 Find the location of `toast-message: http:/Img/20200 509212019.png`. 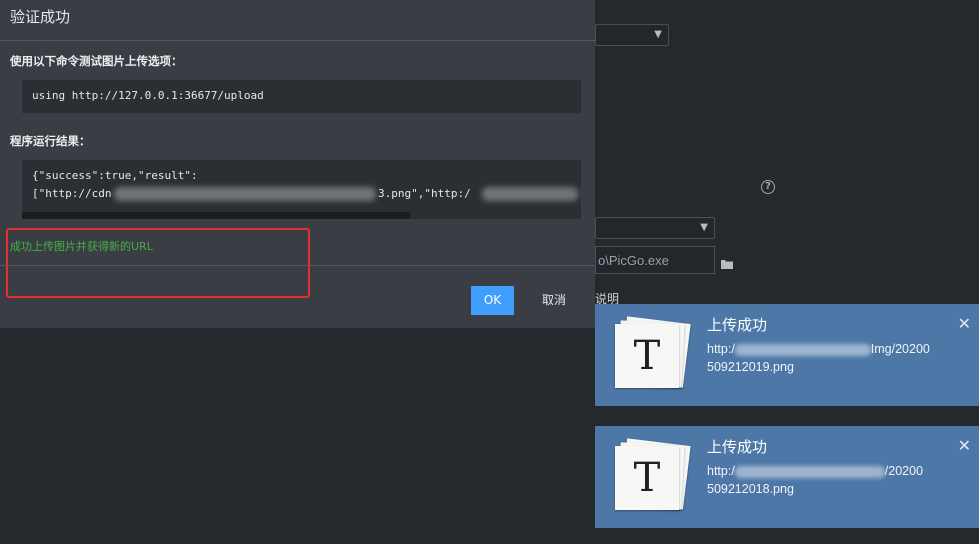

toast-message: http:/Img/20200 509212019.png is located at coordinates (818, 358).